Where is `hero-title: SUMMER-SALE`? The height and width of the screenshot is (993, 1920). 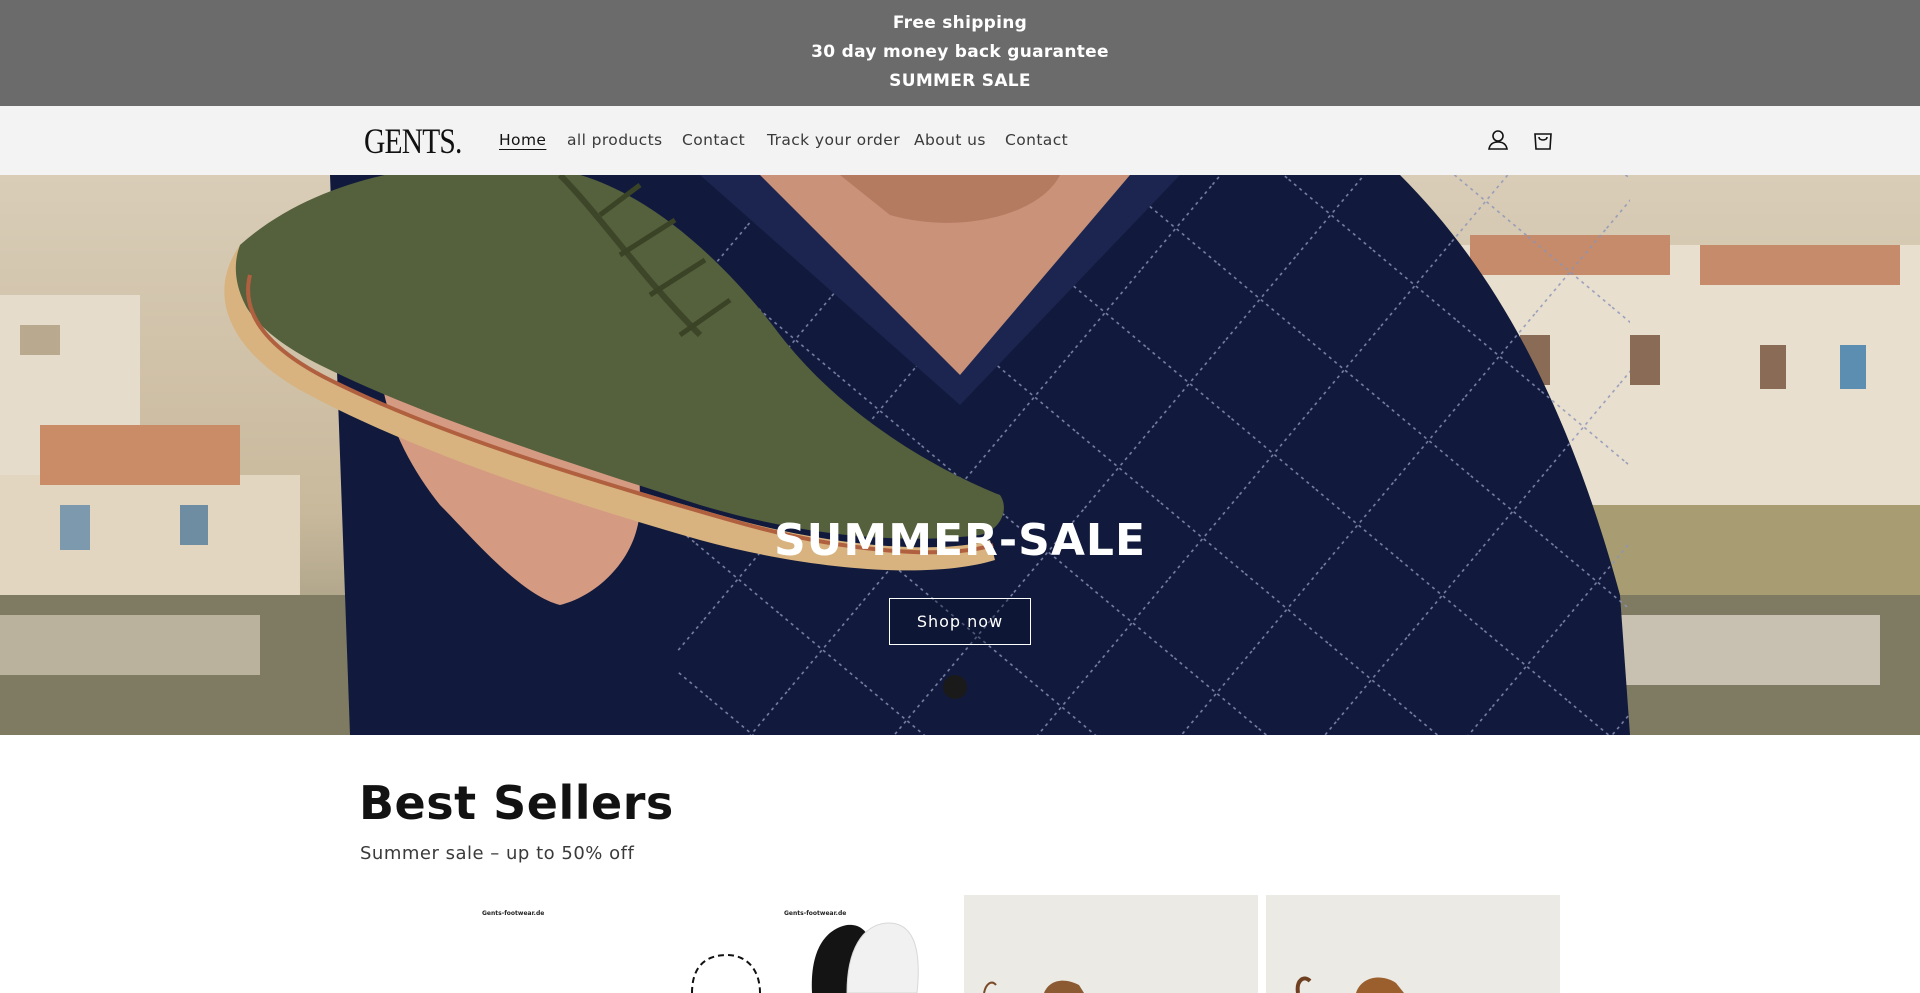
hero-title: SUMMER-SALE is located at coordinates (960, 540).